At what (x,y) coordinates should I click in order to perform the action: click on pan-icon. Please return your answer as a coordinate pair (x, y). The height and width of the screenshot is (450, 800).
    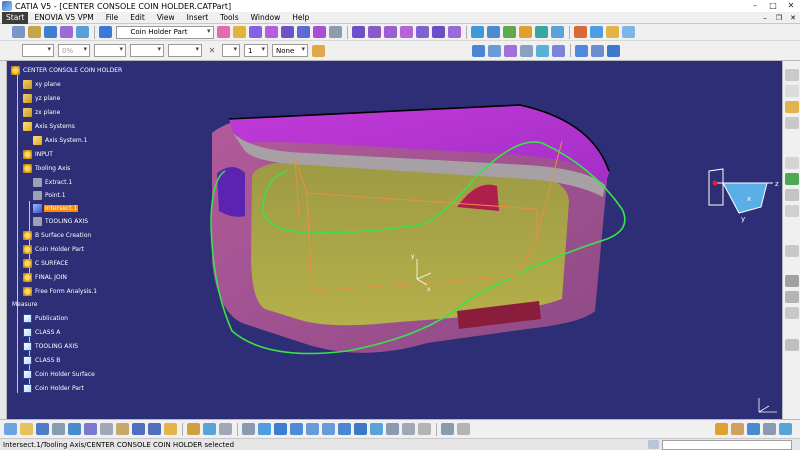
    Looking at the image, I should click on (280, 429).